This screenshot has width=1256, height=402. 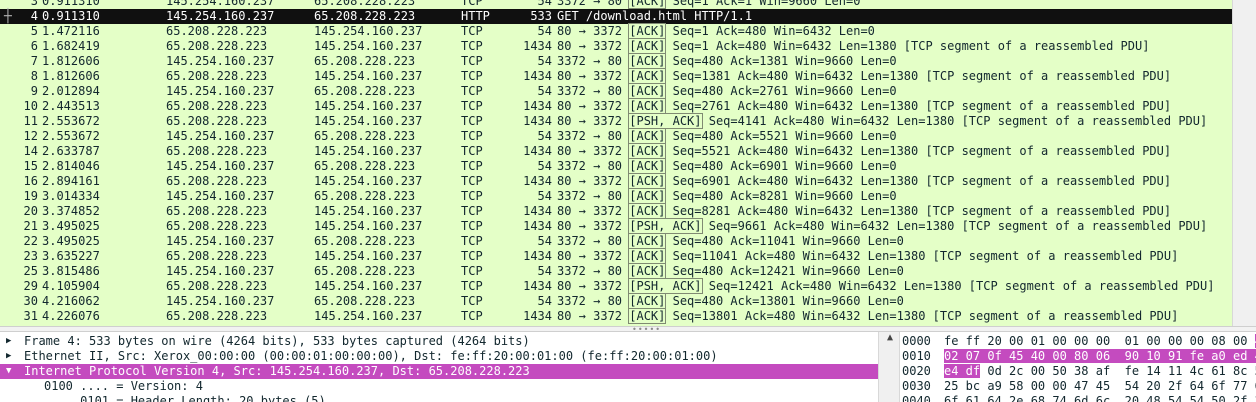 I want to click on expanded-arrow-icon: ▼, so click(x=8, y=371).